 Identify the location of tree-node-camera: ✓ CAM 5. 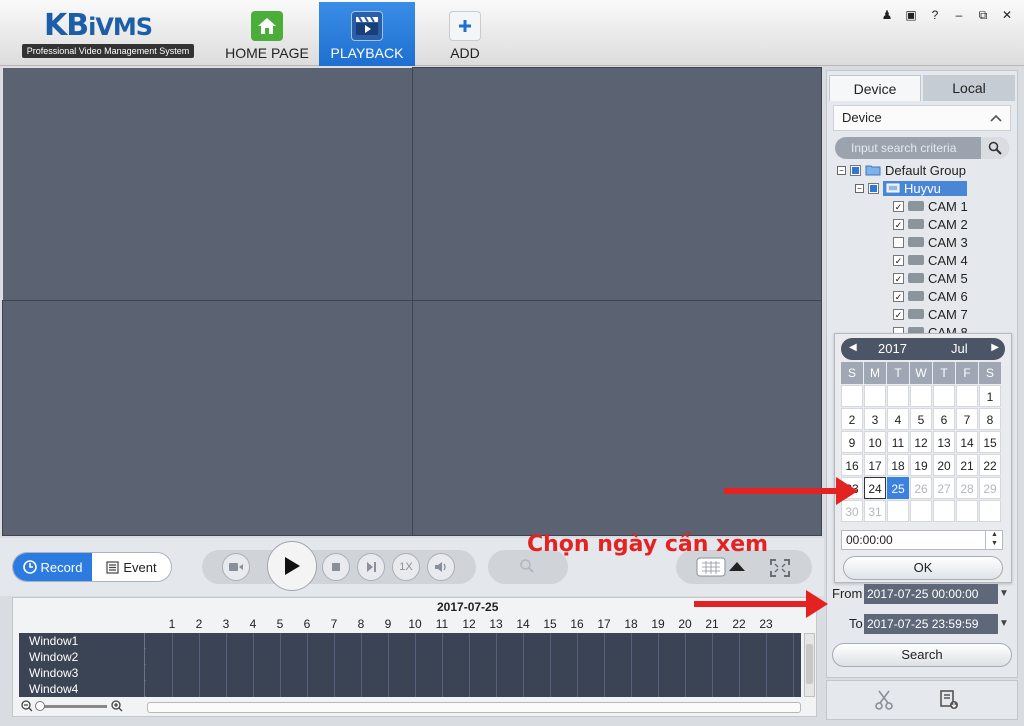
(930, 278).